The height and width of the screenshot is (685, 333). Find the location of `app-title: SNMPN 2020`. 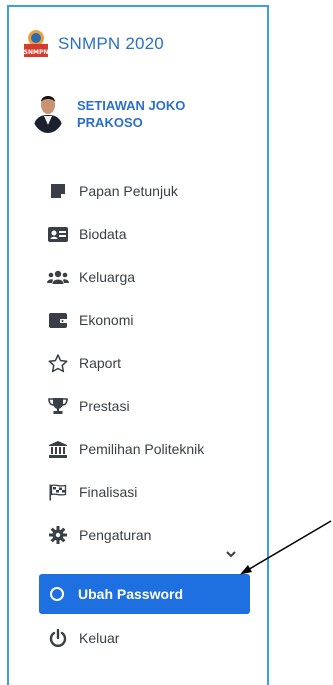

app-title: SNMPN 2020 is located at coordinates (111, 43).